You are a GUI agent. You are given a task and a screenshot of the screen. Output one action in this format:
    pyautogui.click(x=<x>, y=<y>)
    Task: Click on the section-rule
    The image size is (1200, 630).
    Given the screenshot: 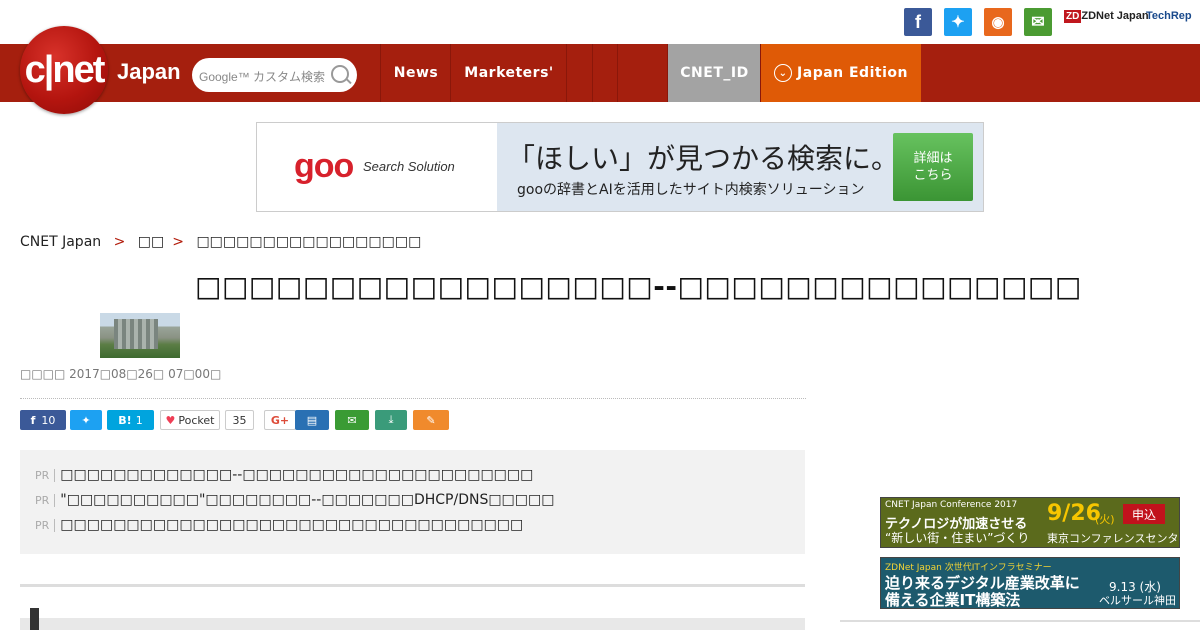 What is the action you would take?
    pyautogui.click(x=412, y=585)
    